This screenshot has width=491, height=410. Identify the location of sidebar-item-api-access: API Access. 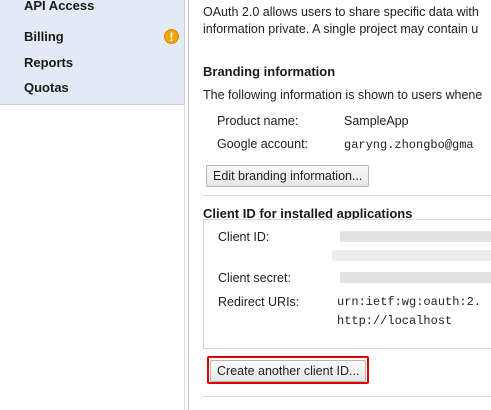
(59, 6).